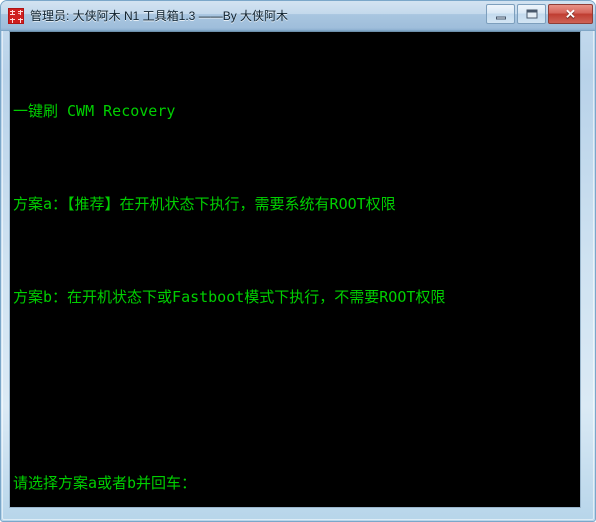 This screenshot has width=596, height=522. Describe the element at coordinates (94, 111) in the screenshot. I see `console-line: 一键刷 CWM Recovery` at that location.